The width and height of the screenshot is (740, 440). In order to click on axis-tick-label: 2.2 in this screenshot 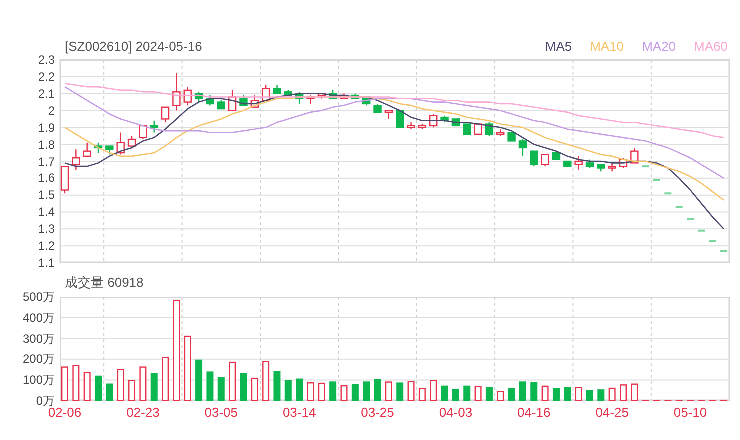, I will do `click(46, 76)`.